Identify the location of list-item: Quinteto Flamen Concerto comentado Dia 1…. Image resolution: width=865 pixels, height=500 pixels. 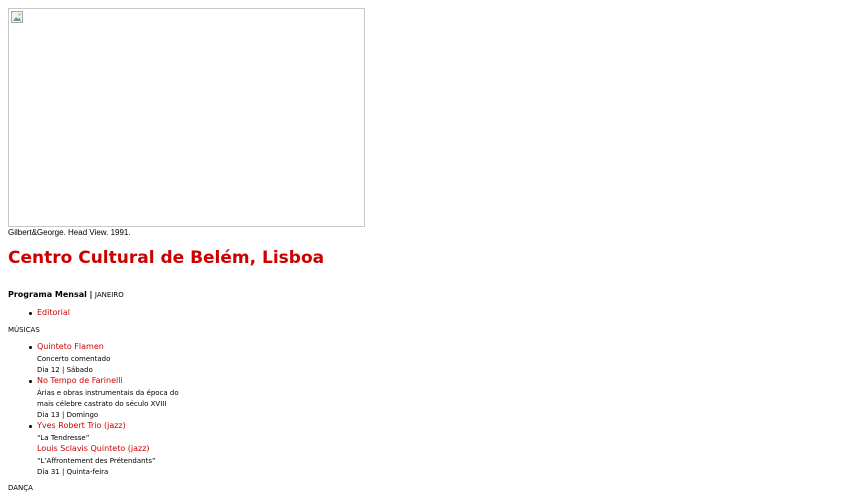
(104, 359).